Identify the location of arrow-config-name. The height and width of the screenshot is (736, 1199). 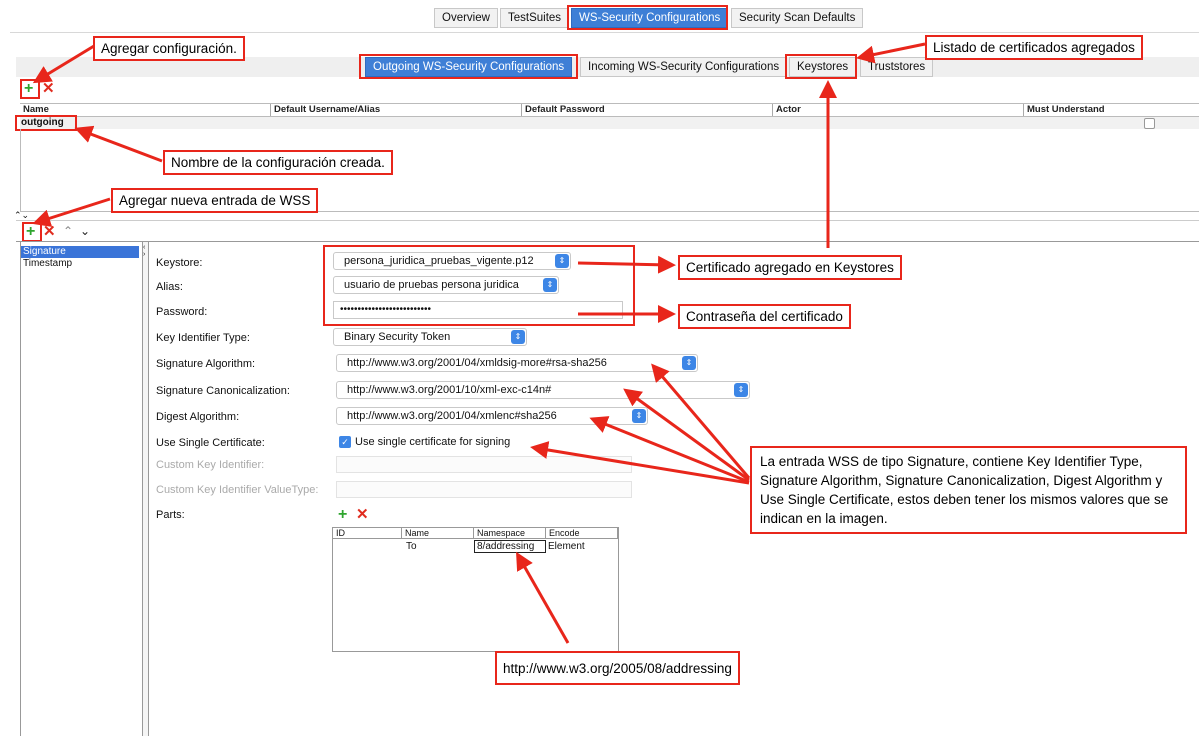
(118, 144).